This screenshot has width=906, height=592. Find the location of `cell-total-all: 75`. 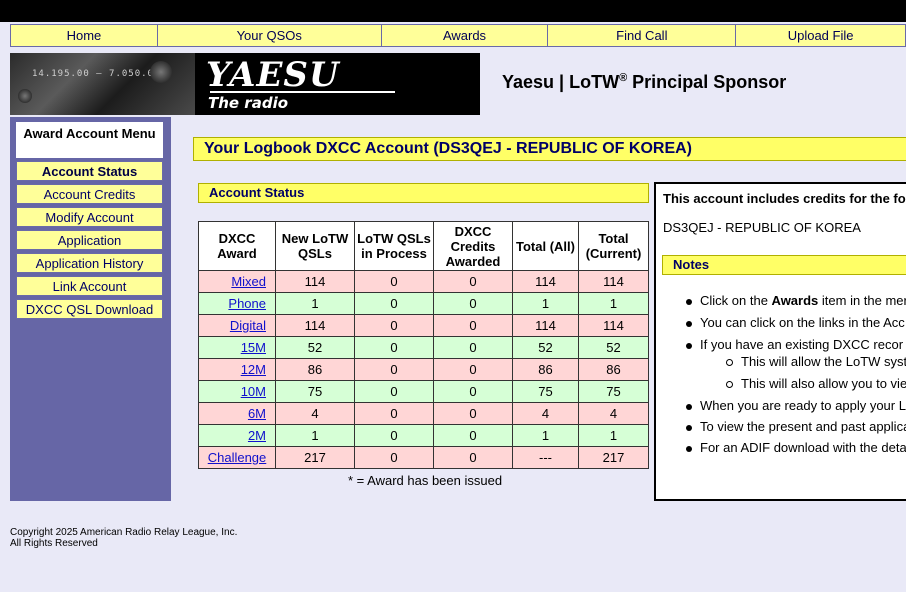

cell-total-all: 75 is located at coordinates (545, 391).